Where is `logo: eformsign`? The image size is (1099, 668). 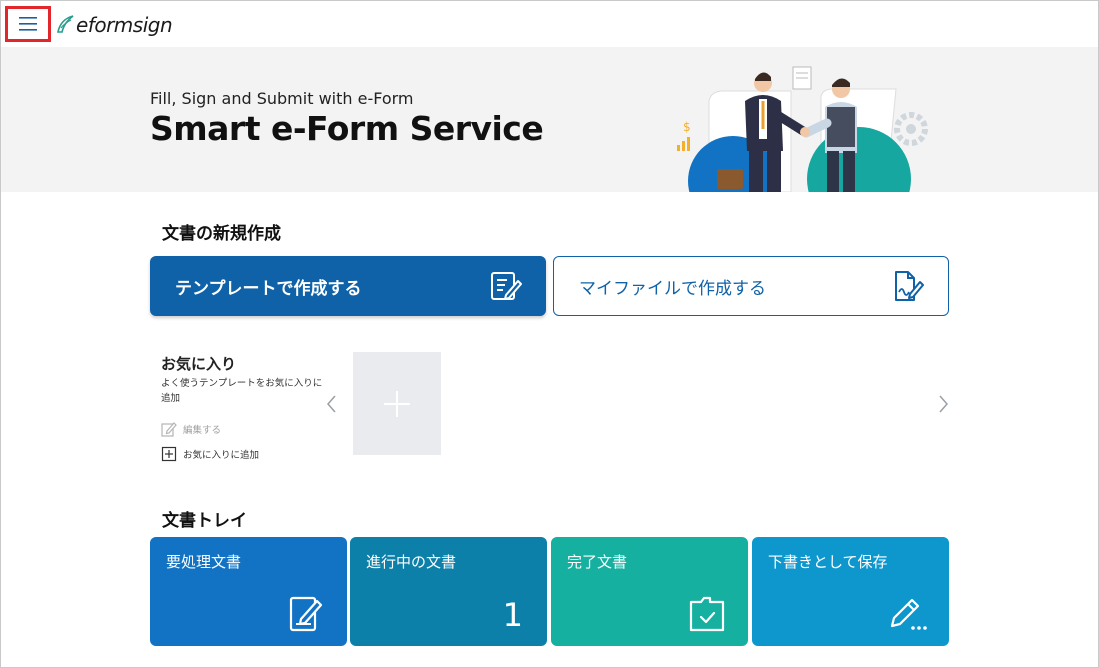 logo: eformsign is located at coordinates (114, 25).